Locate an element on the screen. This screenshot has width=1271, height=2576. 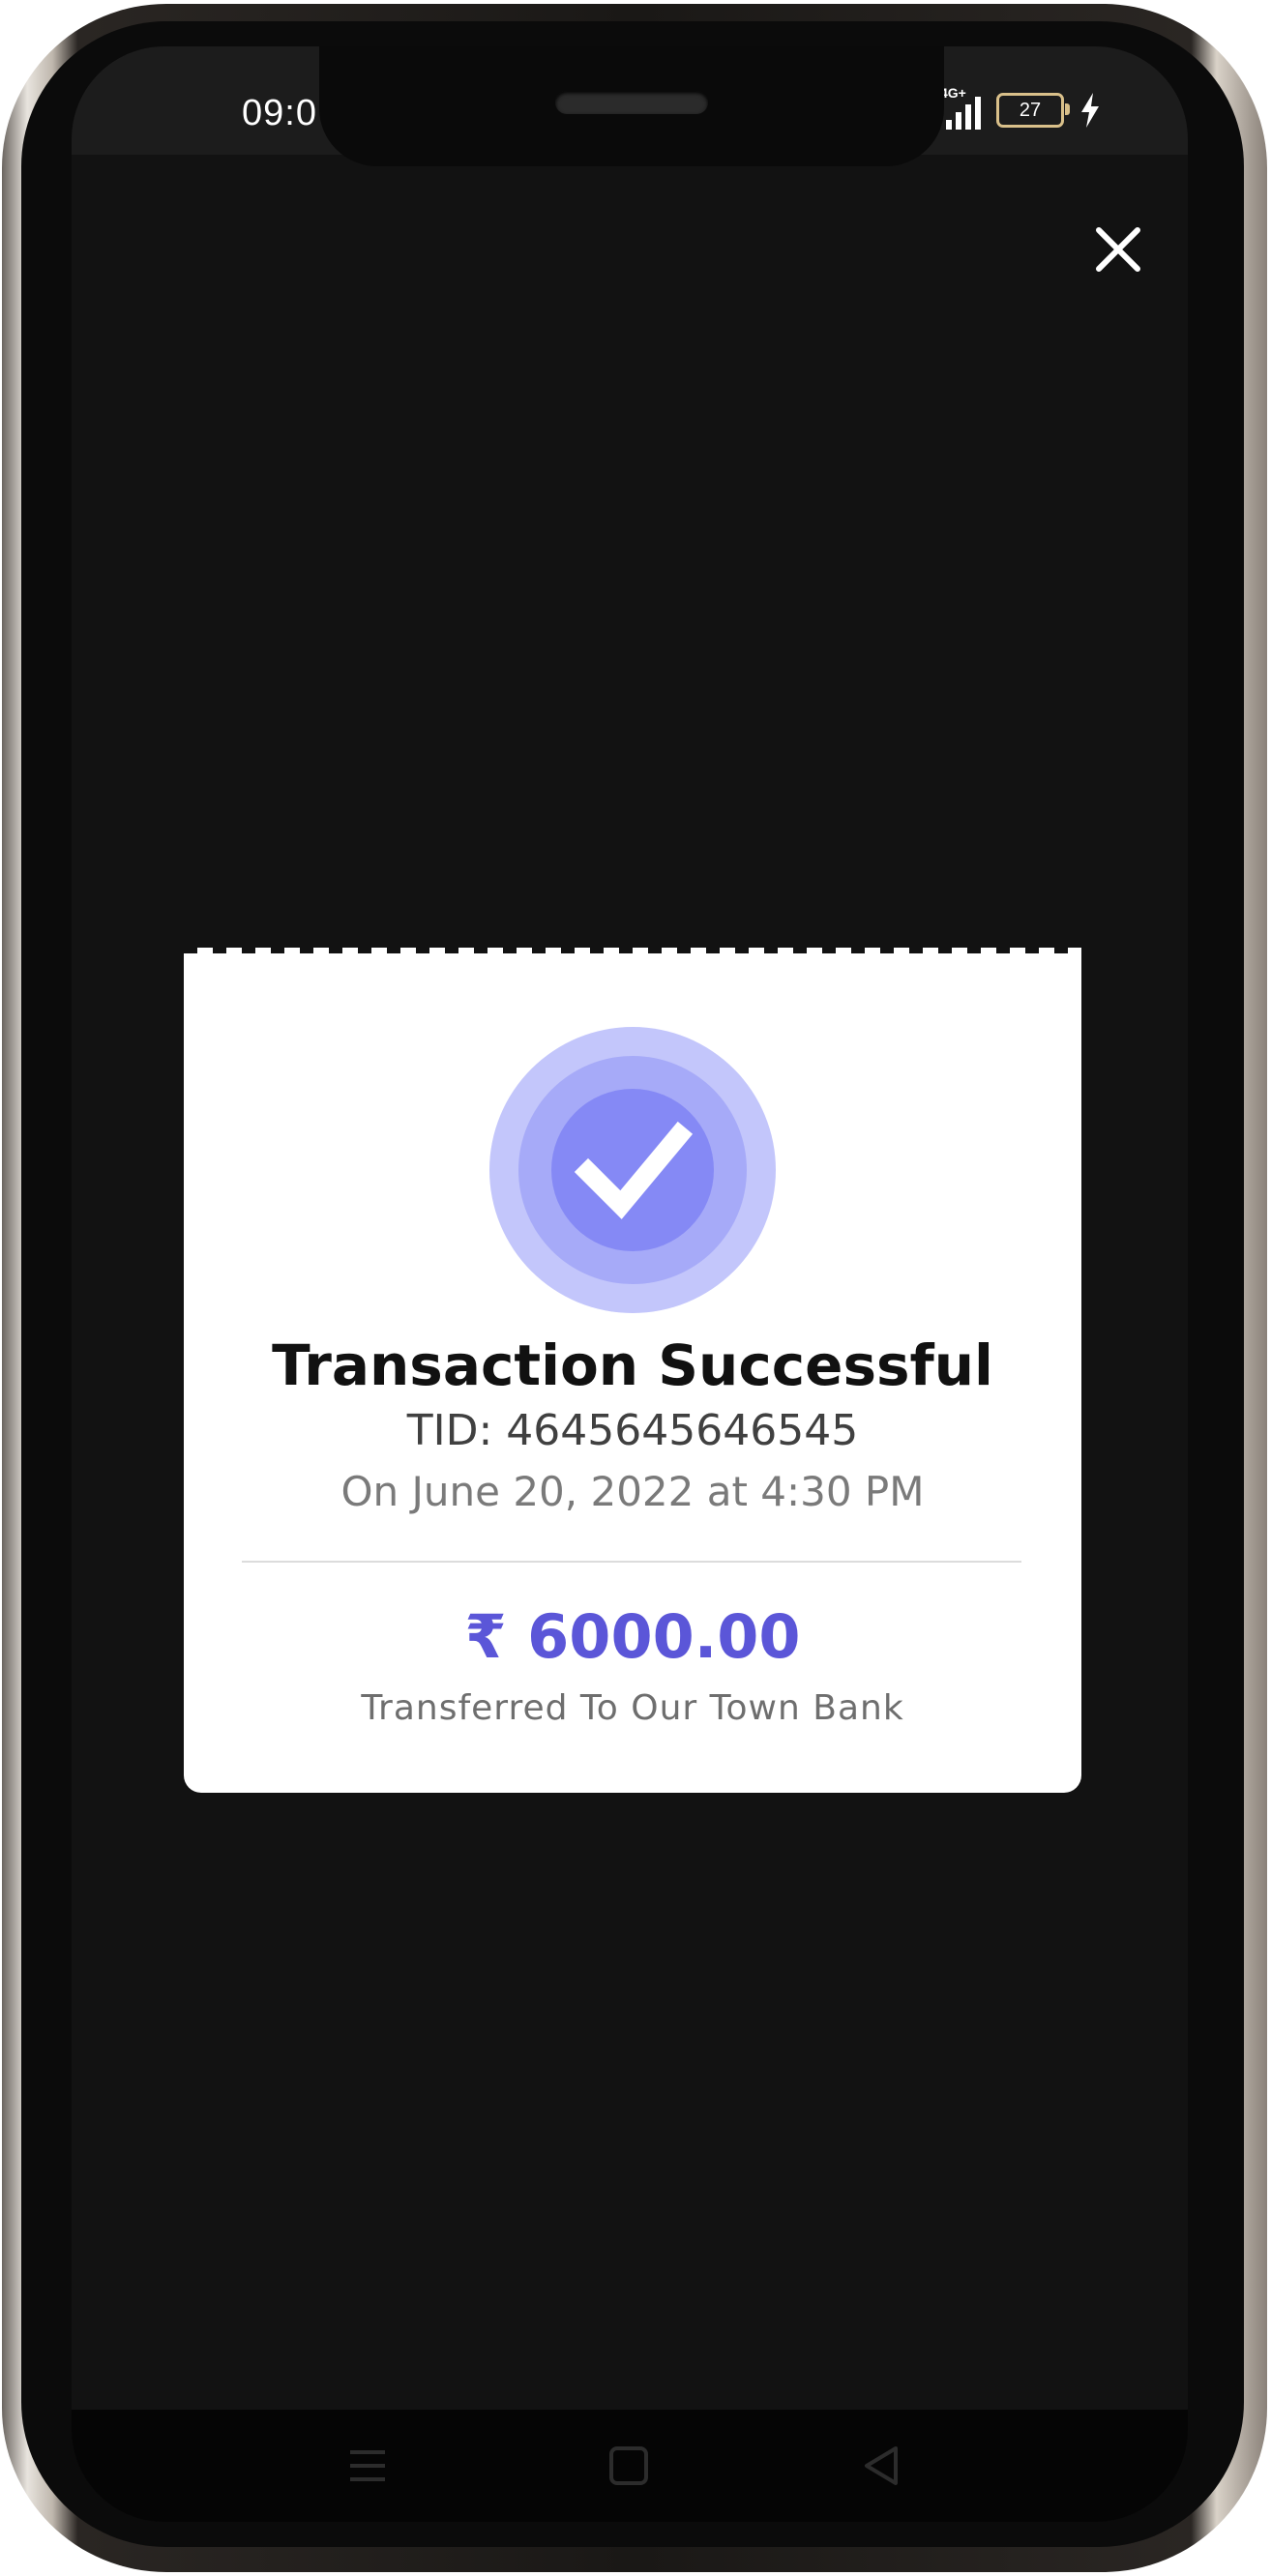
transaction-id: TID: 4645645646545 is located at coordinates (633, 1430).